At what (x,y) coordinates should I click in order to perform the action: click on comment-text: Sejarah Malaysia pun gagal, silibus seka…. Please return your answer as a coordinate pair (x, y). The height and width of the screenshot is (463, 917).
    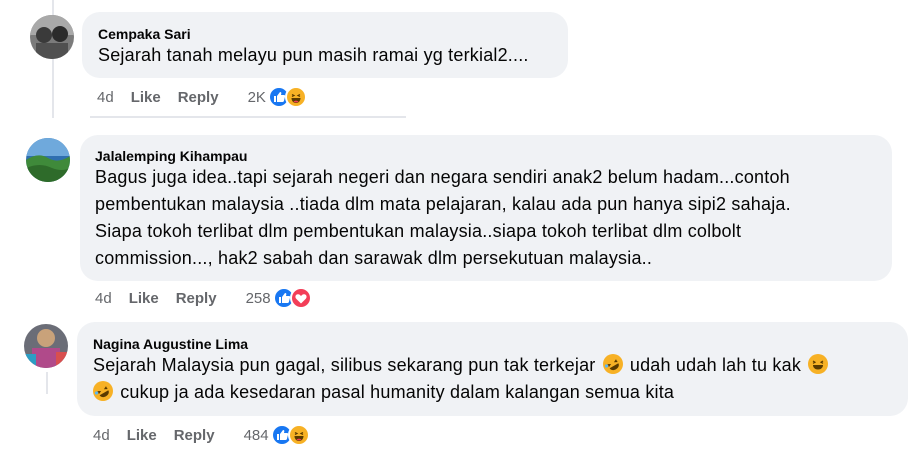
    Looking at the image, I should click on (461, 379).